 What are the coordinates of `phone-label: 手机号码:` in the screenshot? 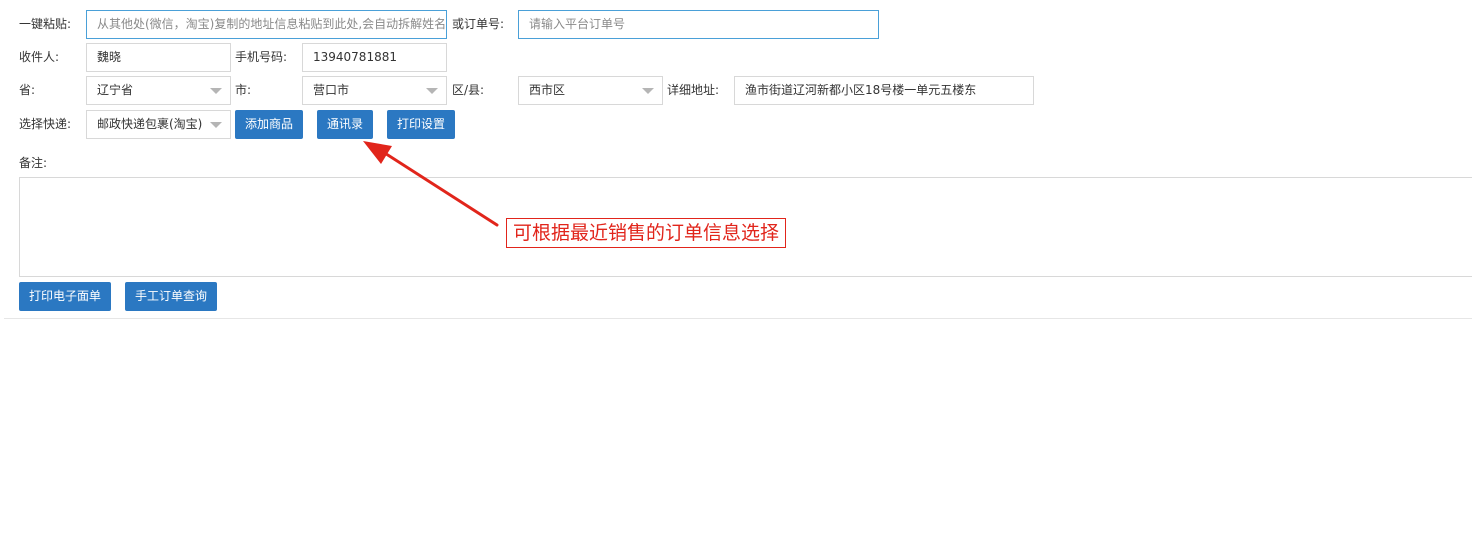 It's located at (261, 57).